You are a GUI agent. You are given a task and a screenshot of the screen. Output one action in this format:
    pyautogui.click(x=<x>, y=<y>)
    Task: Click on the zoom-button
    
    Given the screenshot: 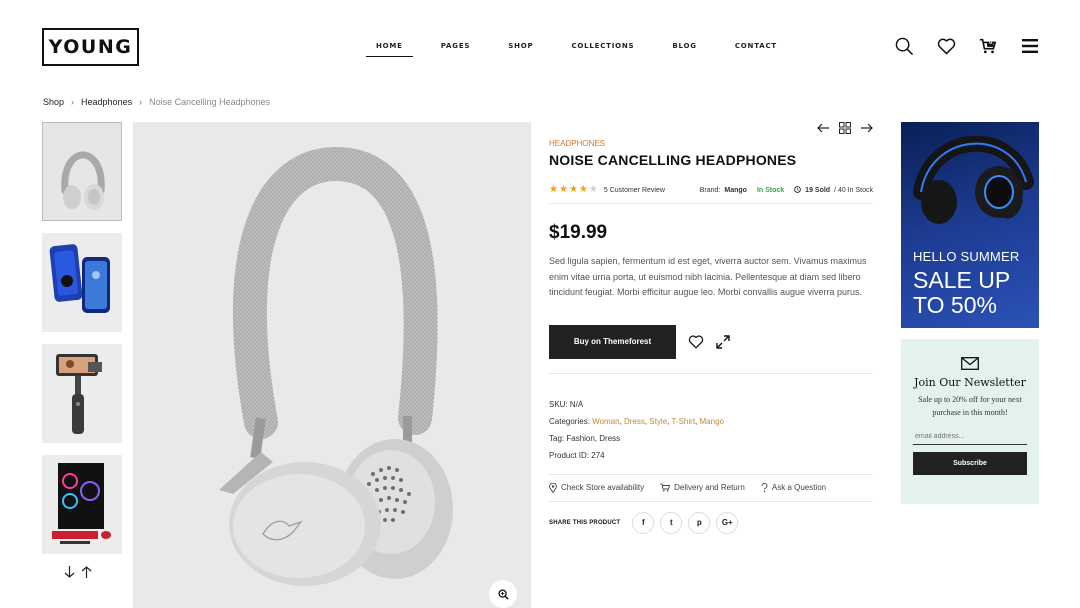 What is the action you would take?
    pyautogui.click(x=503, y=594)
    